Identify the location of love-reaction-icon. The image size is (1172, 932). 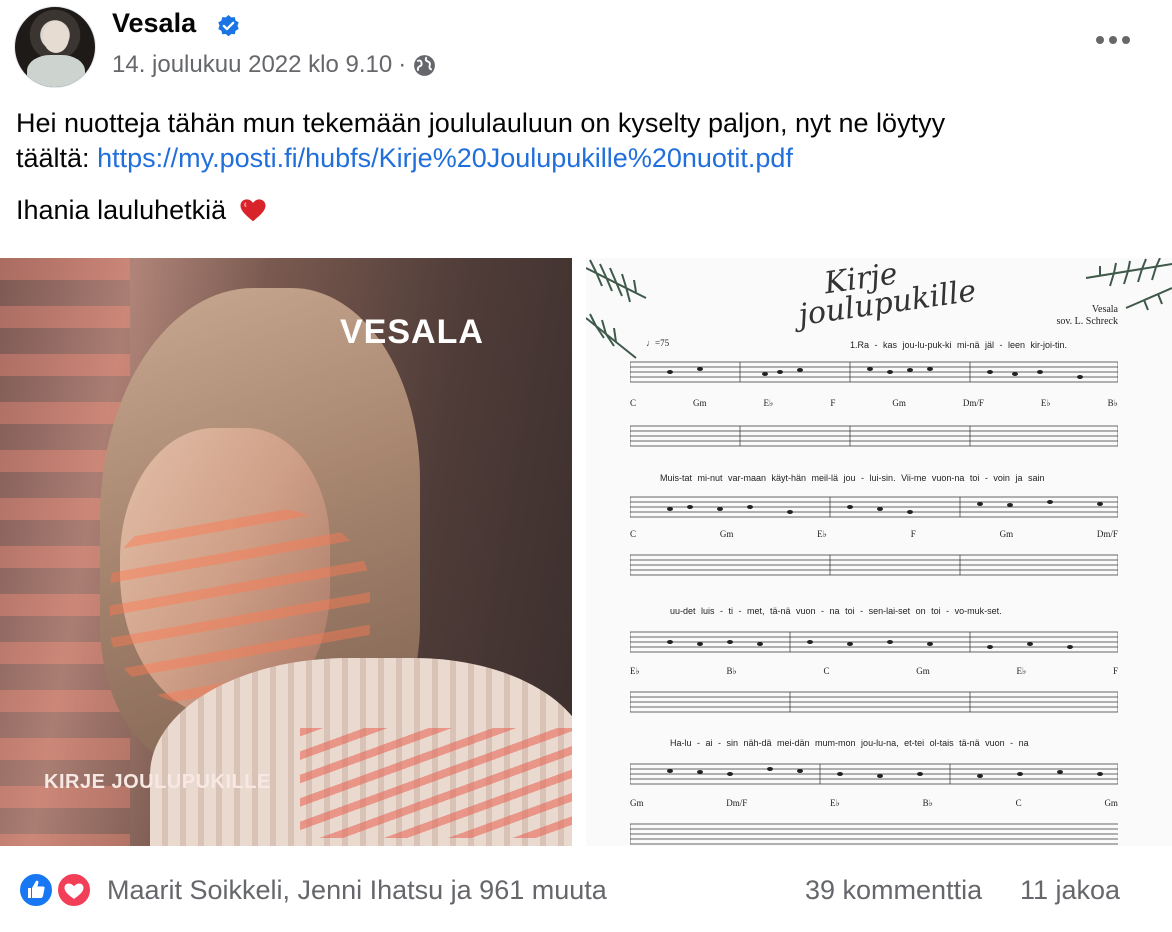
(74, 890).